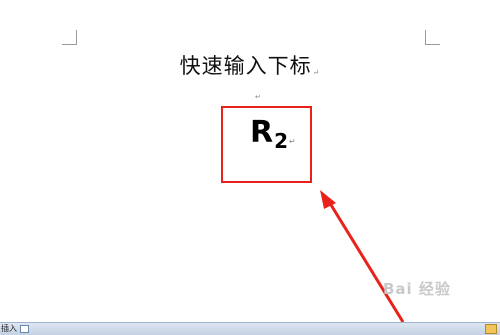 This screenshot has width=500, height=335. I want to click on insert-mode-indicator: 插入, so click(9, 329).